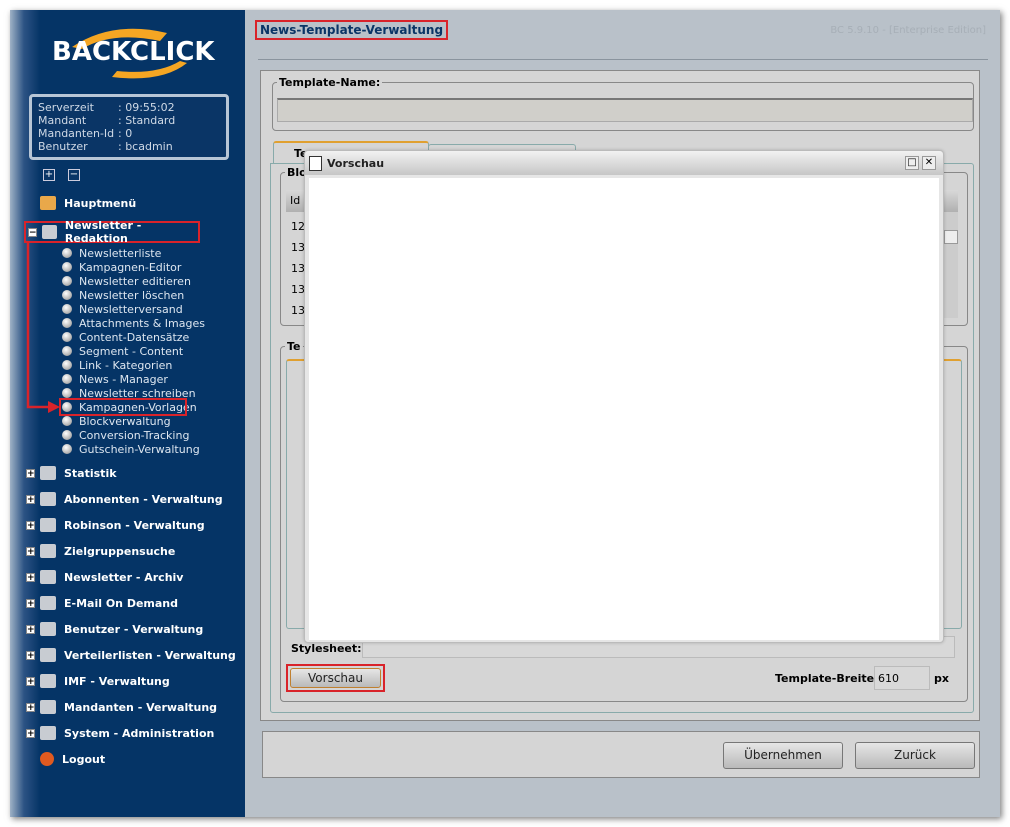  What do you see at coordinates (902, 678) in the screenshot?
I see `template-width-input: 610` at bounding box center [902, 678].